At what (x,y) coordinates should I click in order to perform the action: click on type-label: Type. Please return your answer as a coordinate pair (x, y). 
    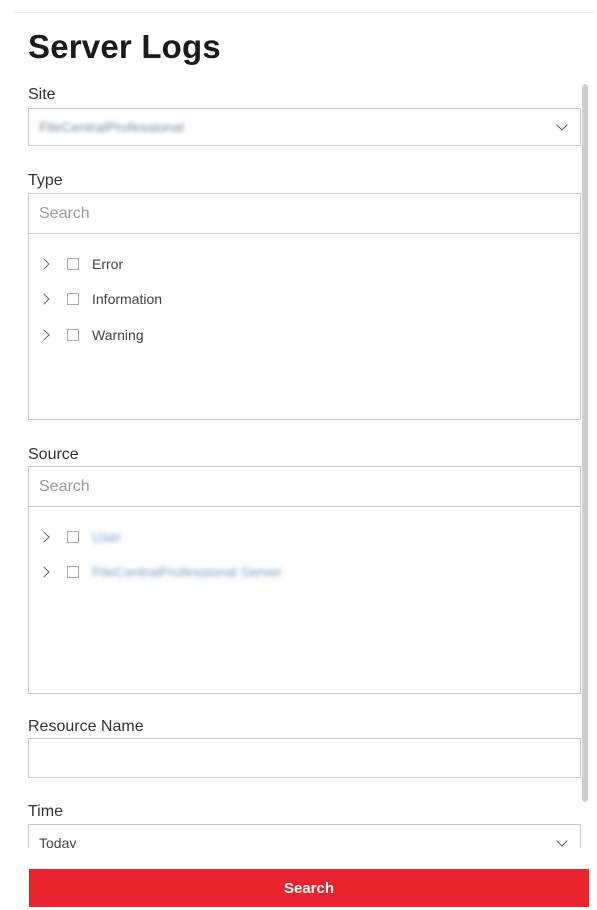
    Looking at the image, I should click on (45, 180).